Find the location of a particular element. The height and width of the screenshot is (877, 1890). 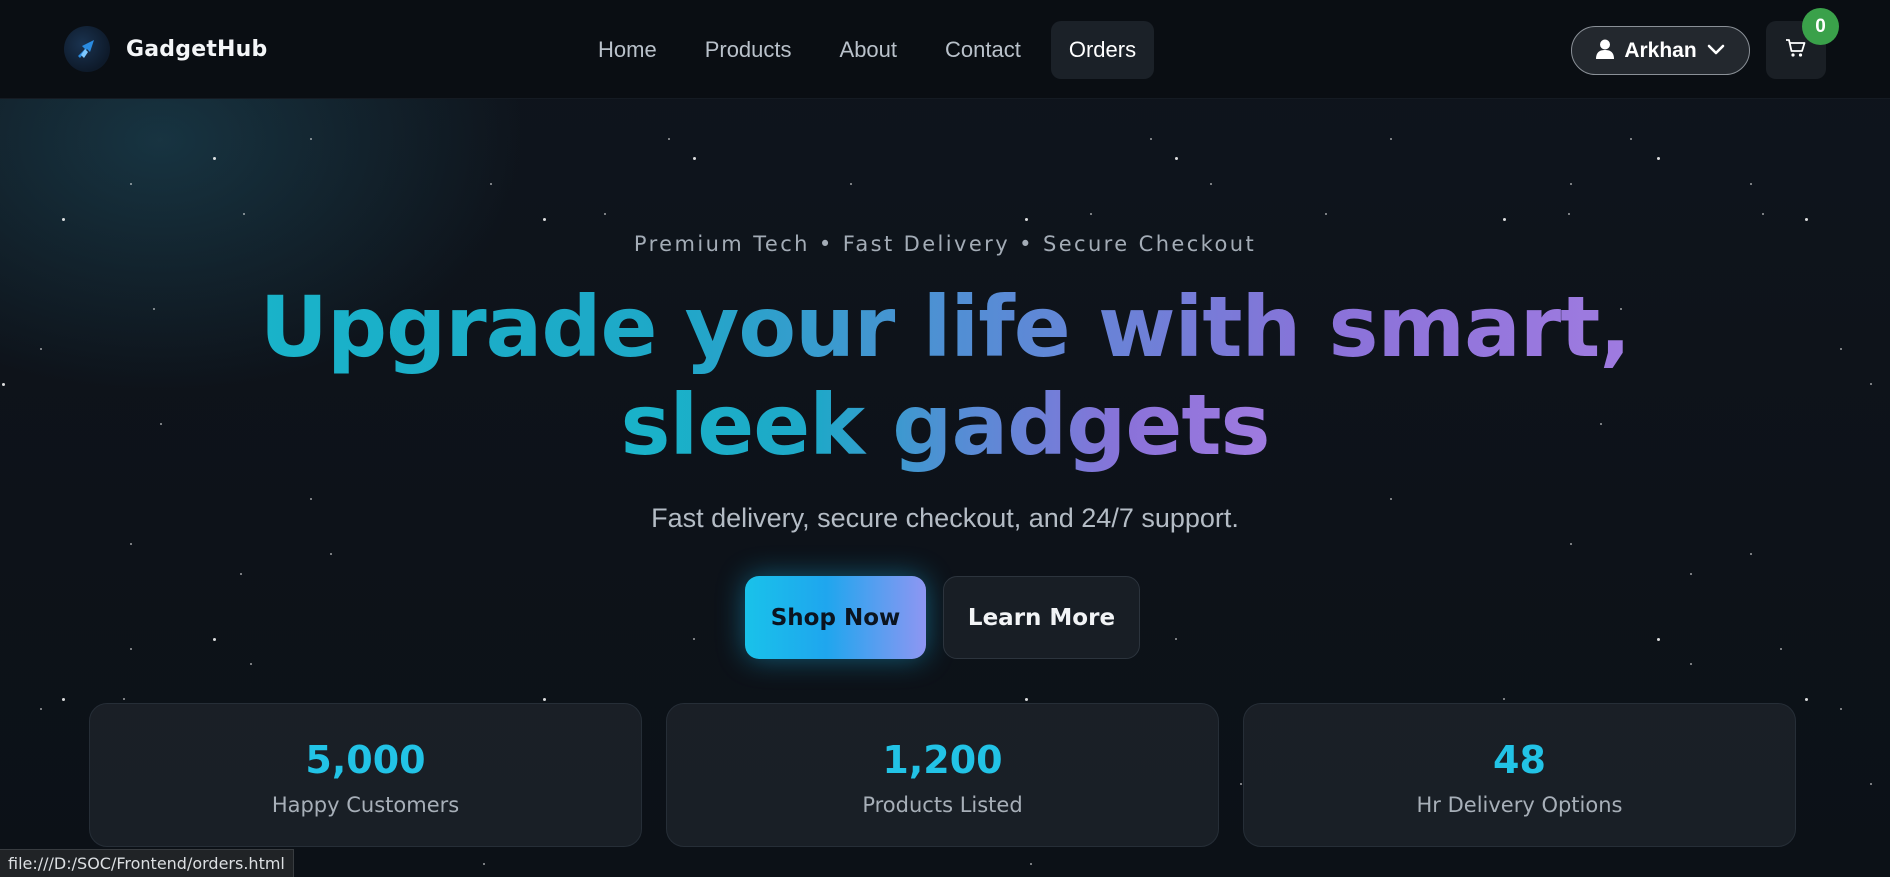

stat-card-delivery: 48 Hr Delivery Options is located at coordinates (1519, 775).